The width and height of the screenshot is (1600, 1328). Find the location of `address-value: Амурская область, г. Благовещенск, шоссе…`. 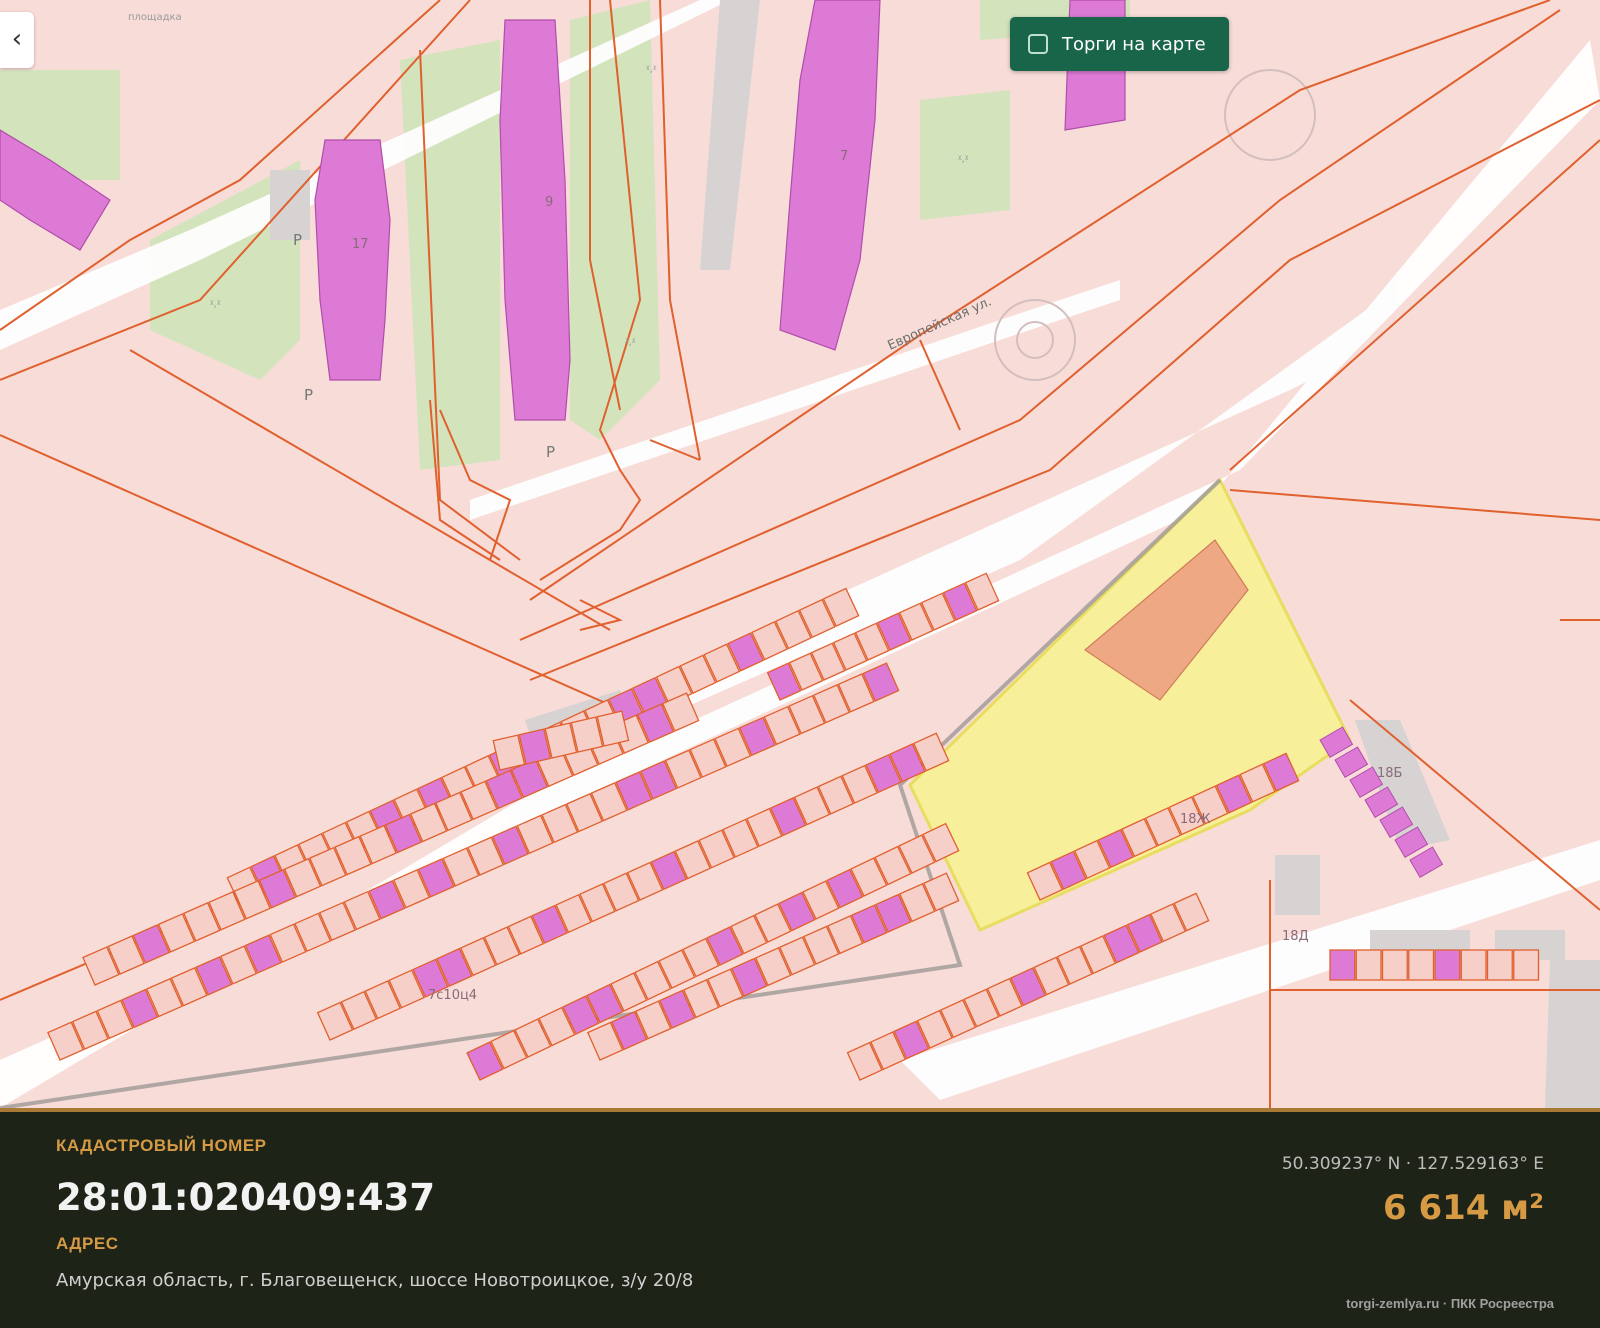

address-value: Амурская область, г. Благовещенск, шоссе… is located at coordinates (375, 1280).